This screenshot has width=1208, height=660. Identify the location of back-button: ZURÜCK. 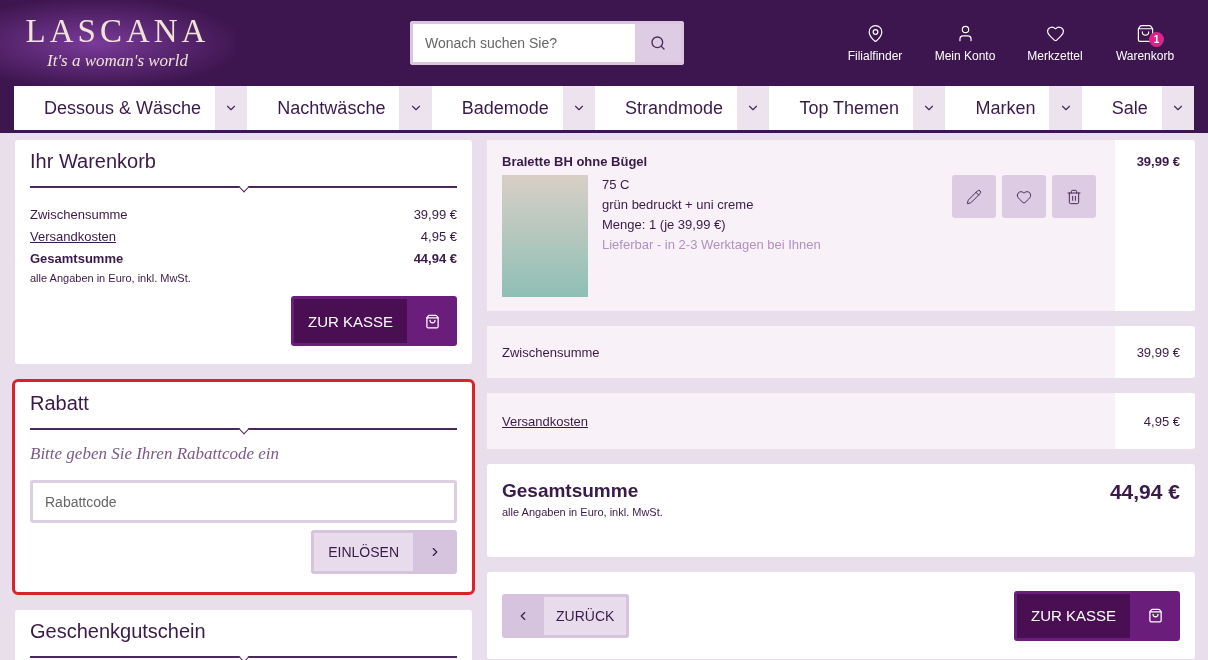
(566, 615).